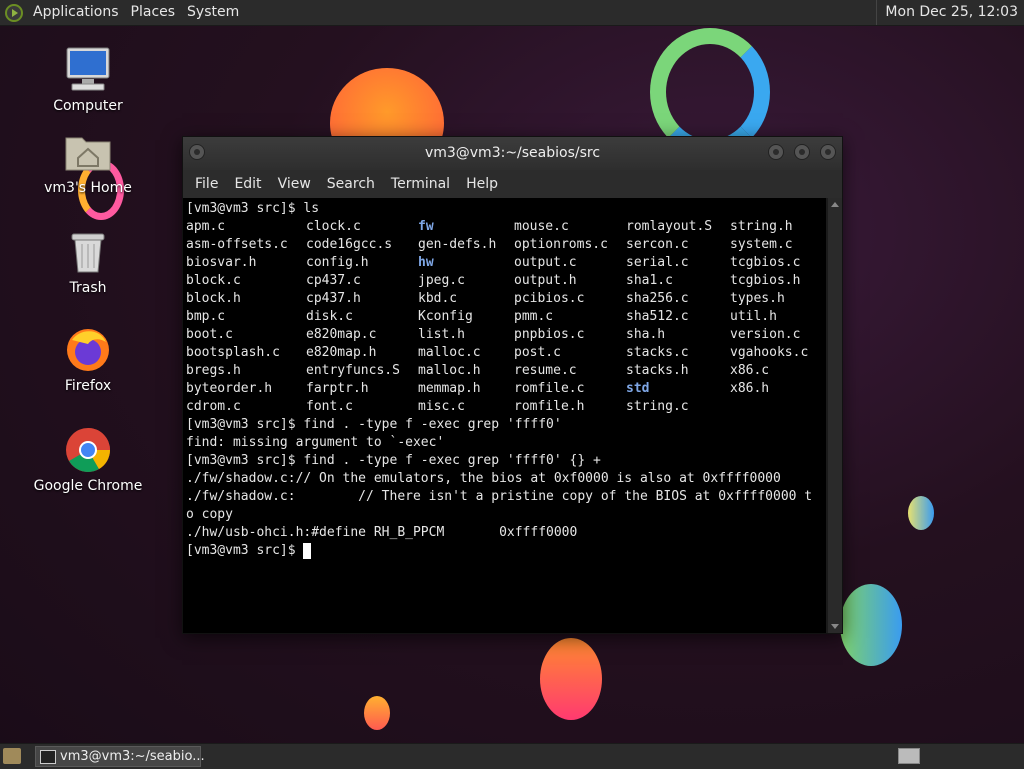  I want to click on terminal-icon, so click(48, 757).